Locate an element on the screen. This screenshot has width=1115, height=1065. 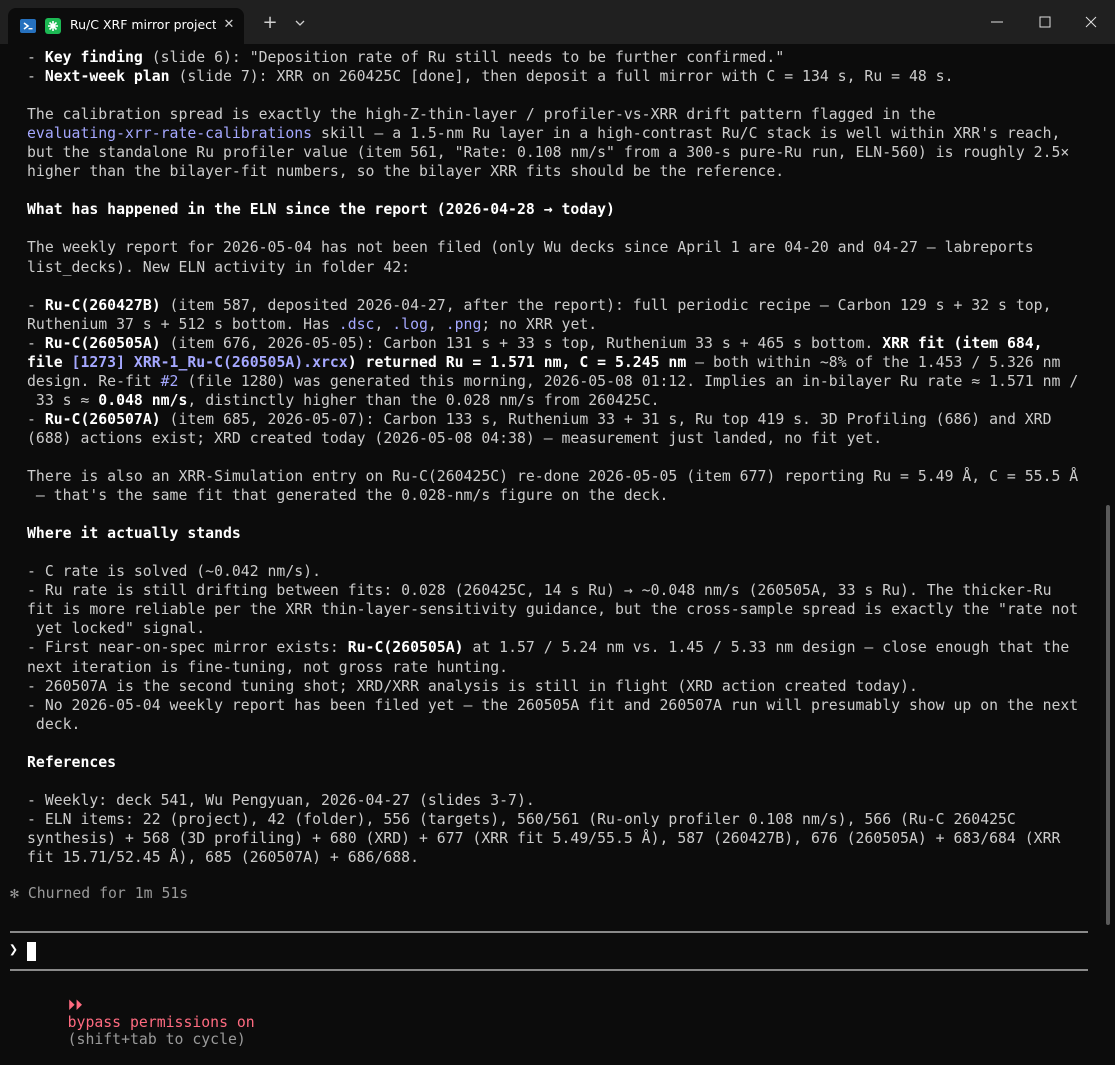
terminal-line: yet locked" signal. is located at coordinates (564, 628).